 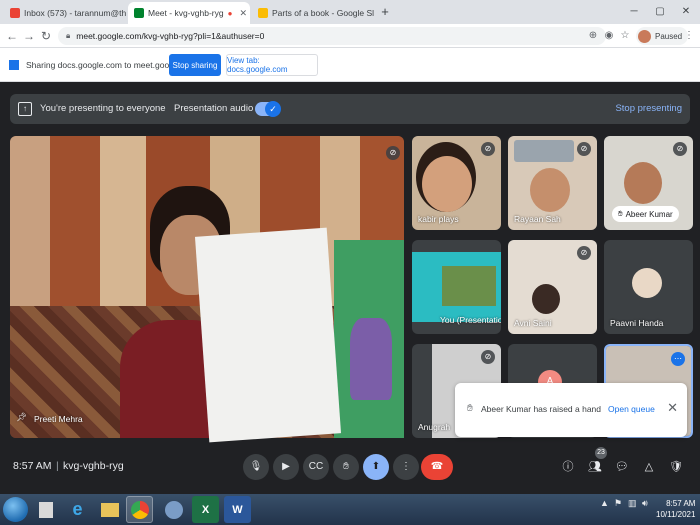 What do you see at coordinates (604, 503) in the screenshot?
I see `tray-chevron-icon: ▲` at bounding box center [604, 503].